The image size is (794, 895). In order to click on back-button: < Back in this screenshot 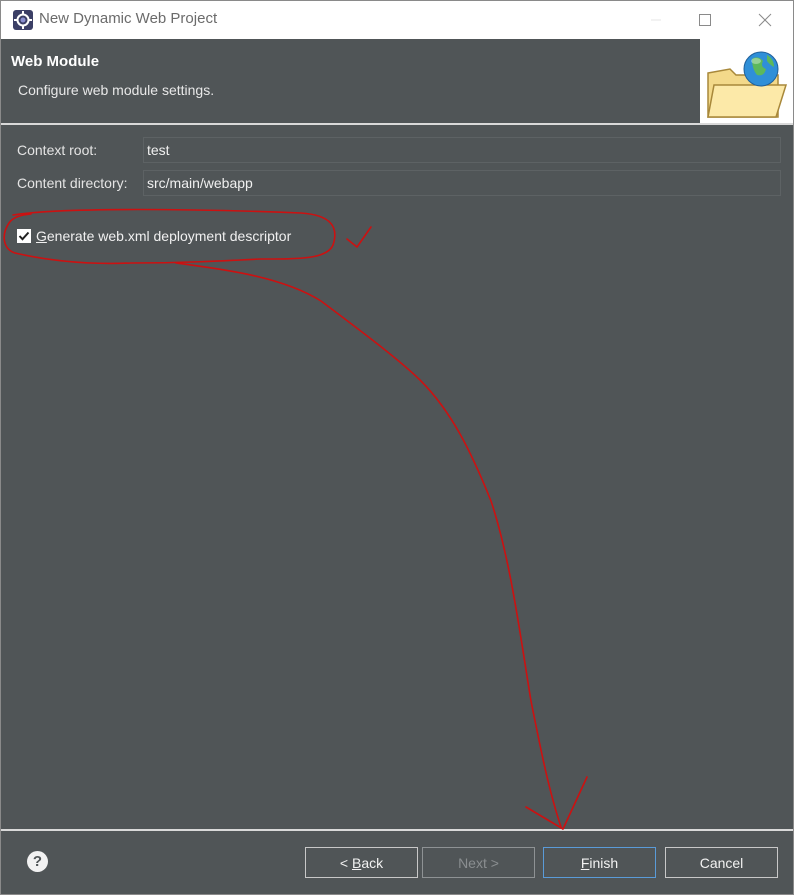, I will do `click(361, 862)`.